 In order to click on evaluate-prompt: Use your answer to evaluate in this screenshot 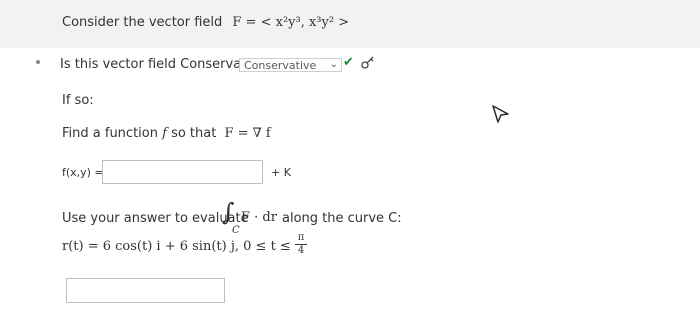, I will do `click(155, 218)`.